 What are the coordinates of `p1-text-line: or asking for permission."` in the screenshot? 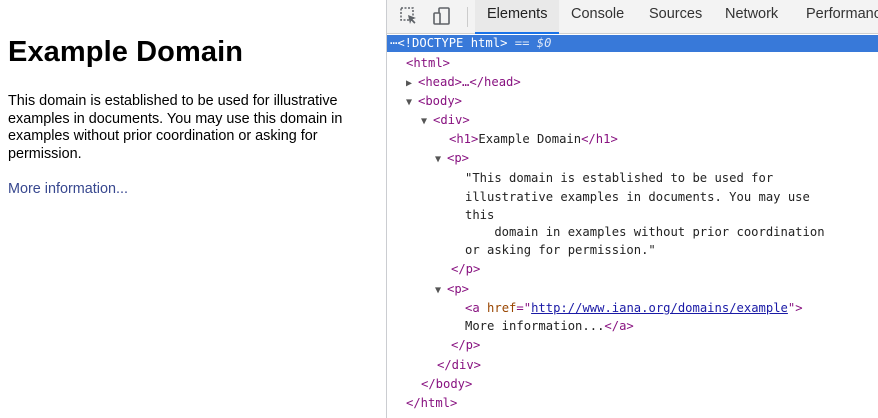 It's located at (560, 250).